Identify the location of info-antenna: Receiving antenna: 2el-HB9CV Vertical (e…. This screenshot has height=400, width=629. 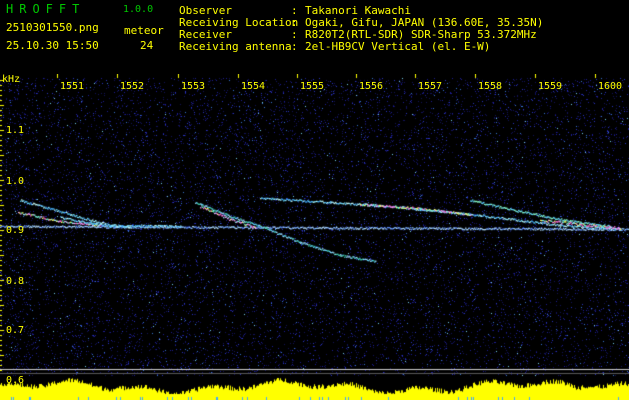
(334, 47).